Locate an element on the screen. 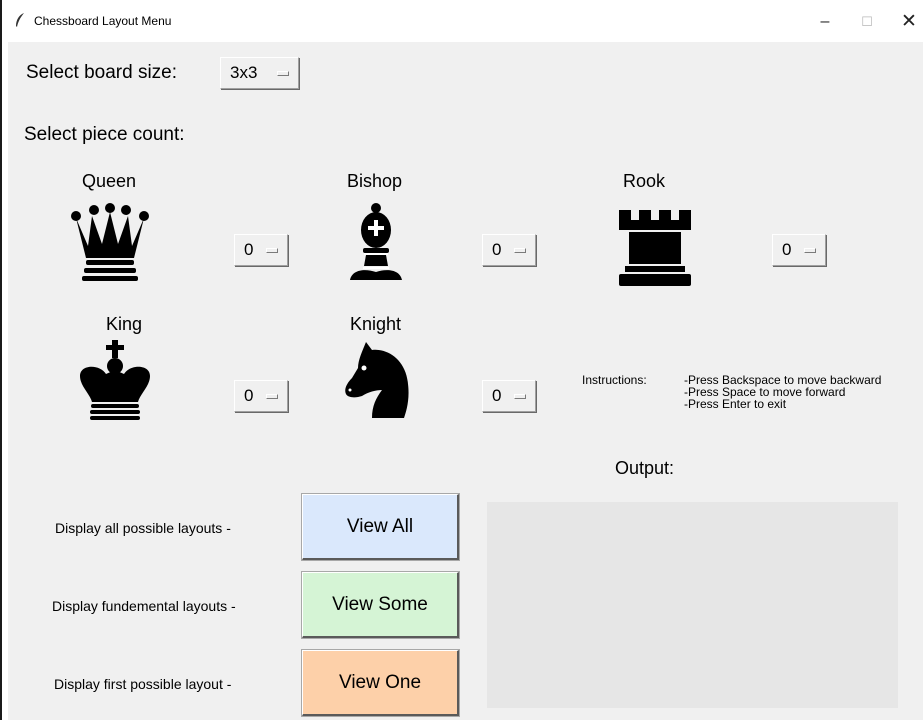 The height and width of the screenshot is (720, 923). piece-count-label: Select piece count: is located at coordinates (104, 134).